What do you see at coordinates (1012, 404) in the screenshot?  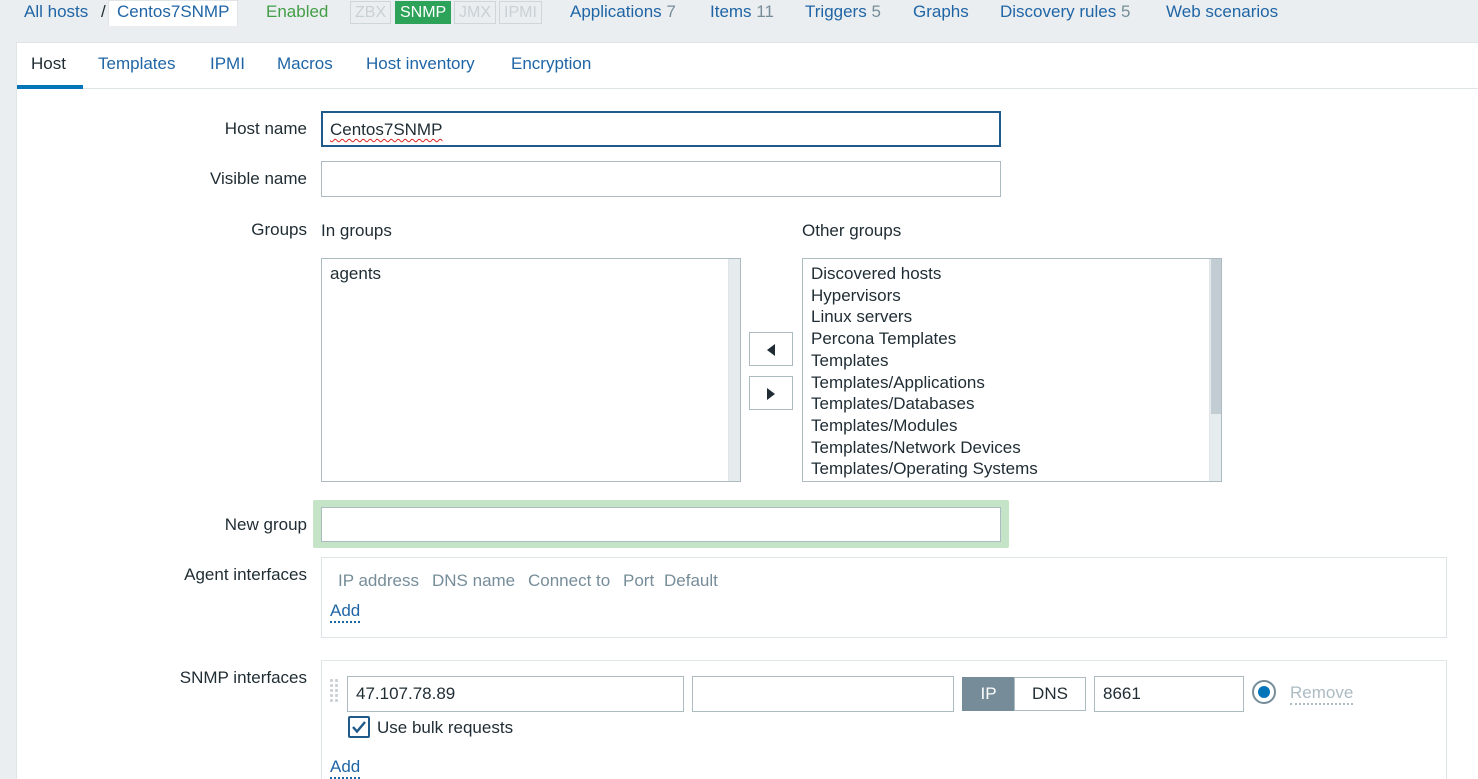 I see `other-group-option: Templates/Databases` at bounding box center [1012, 404].